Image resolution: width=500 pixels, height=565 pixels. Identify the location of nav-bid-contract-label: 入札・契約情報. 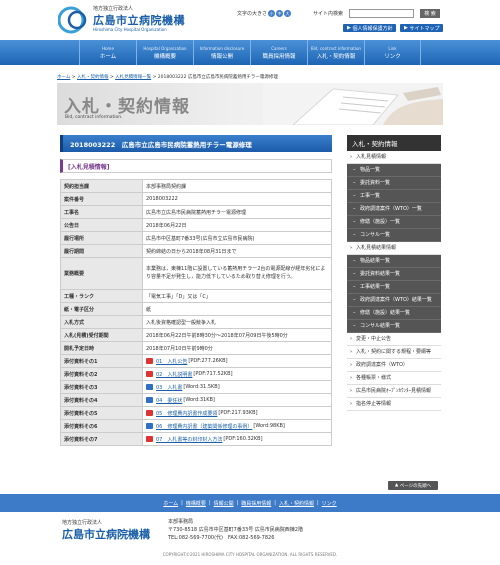
(336, 56).